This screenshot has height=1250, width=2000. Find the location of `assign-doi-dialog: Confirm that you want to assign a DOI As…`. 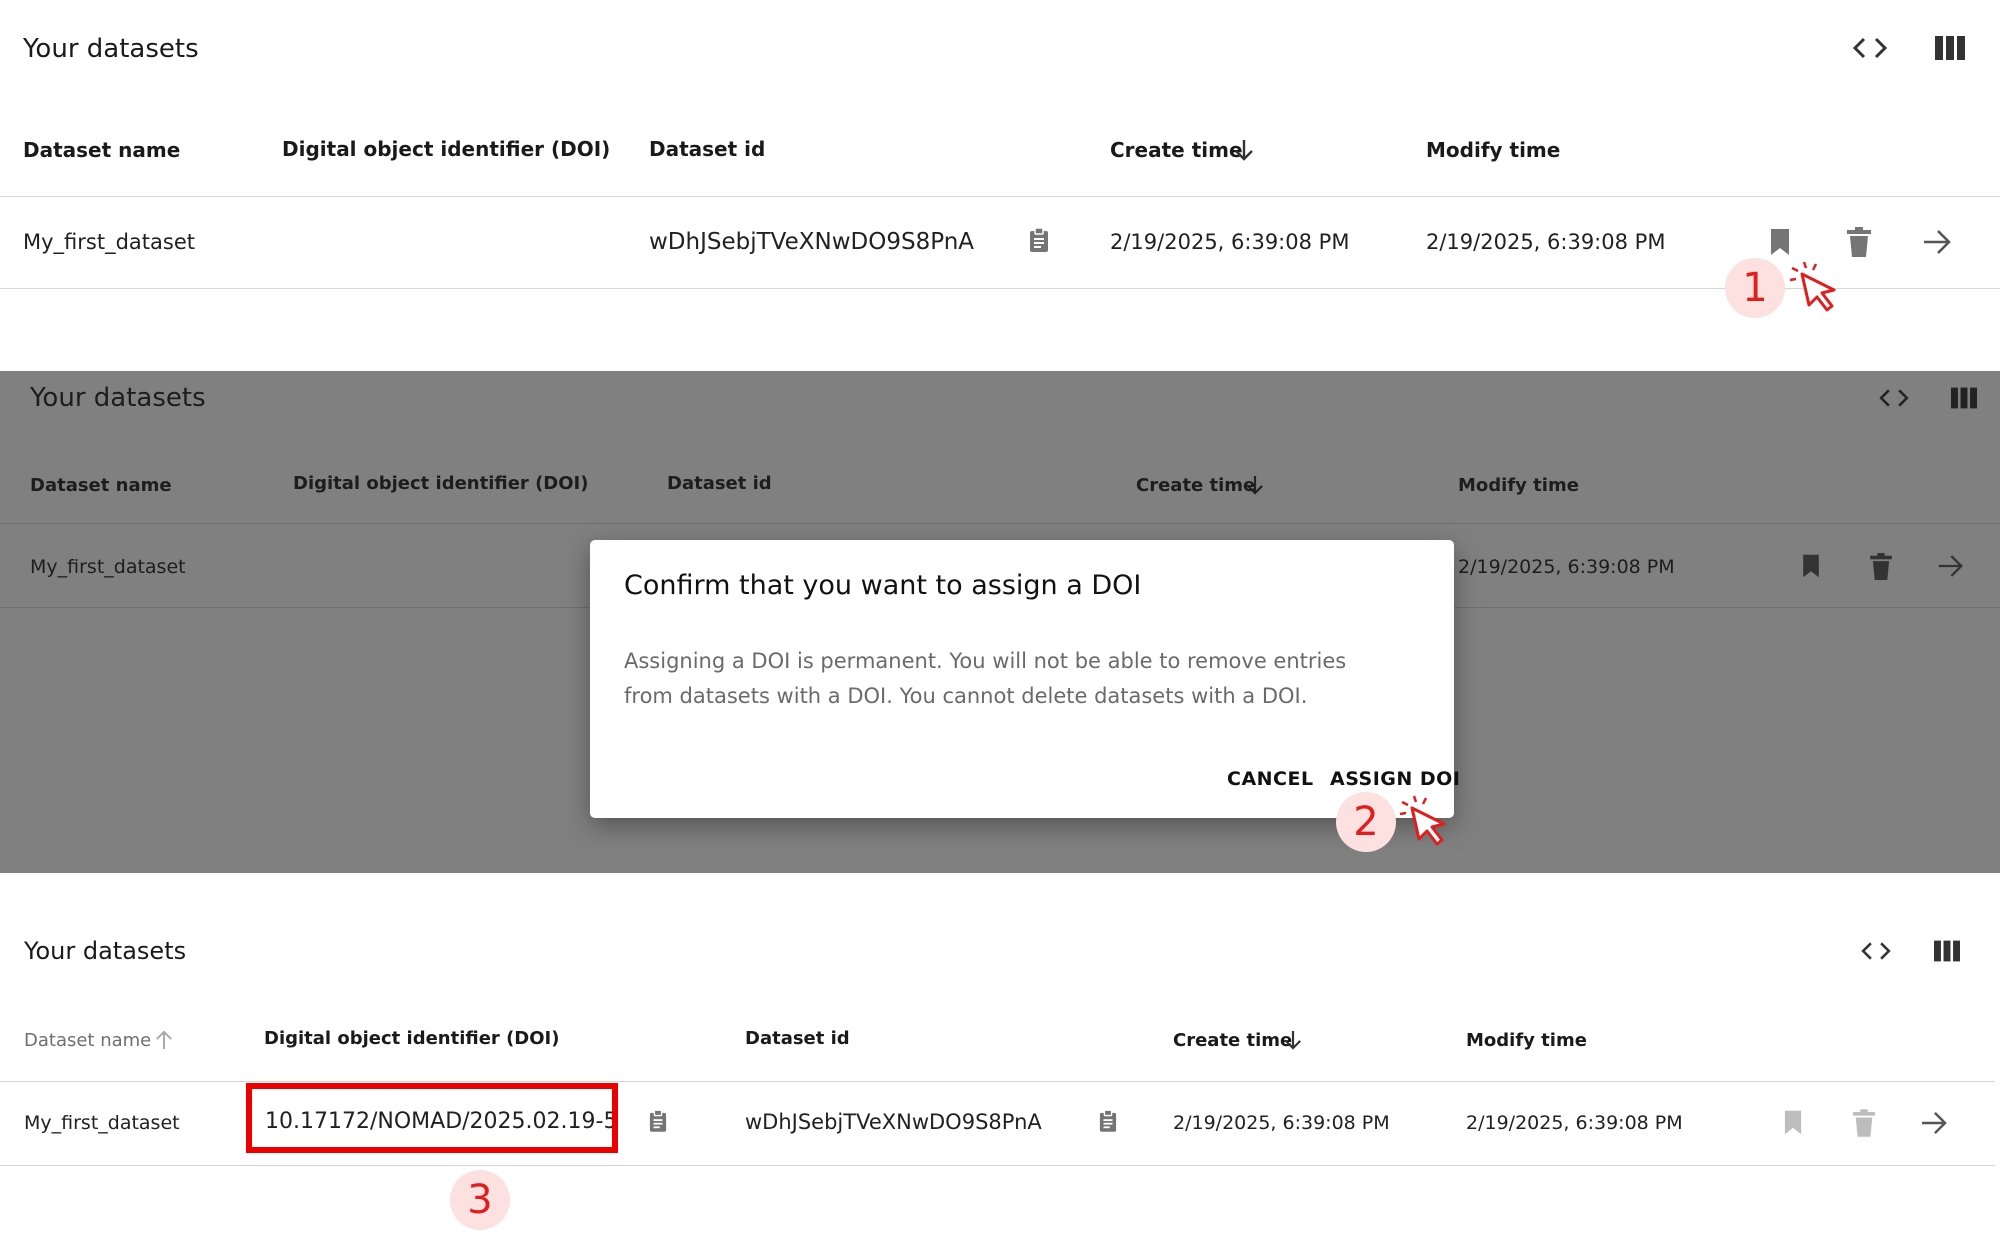

assign-doi-dialog: Confirm that you want to assign a DOI As… is located at coordinates (1025, 679).